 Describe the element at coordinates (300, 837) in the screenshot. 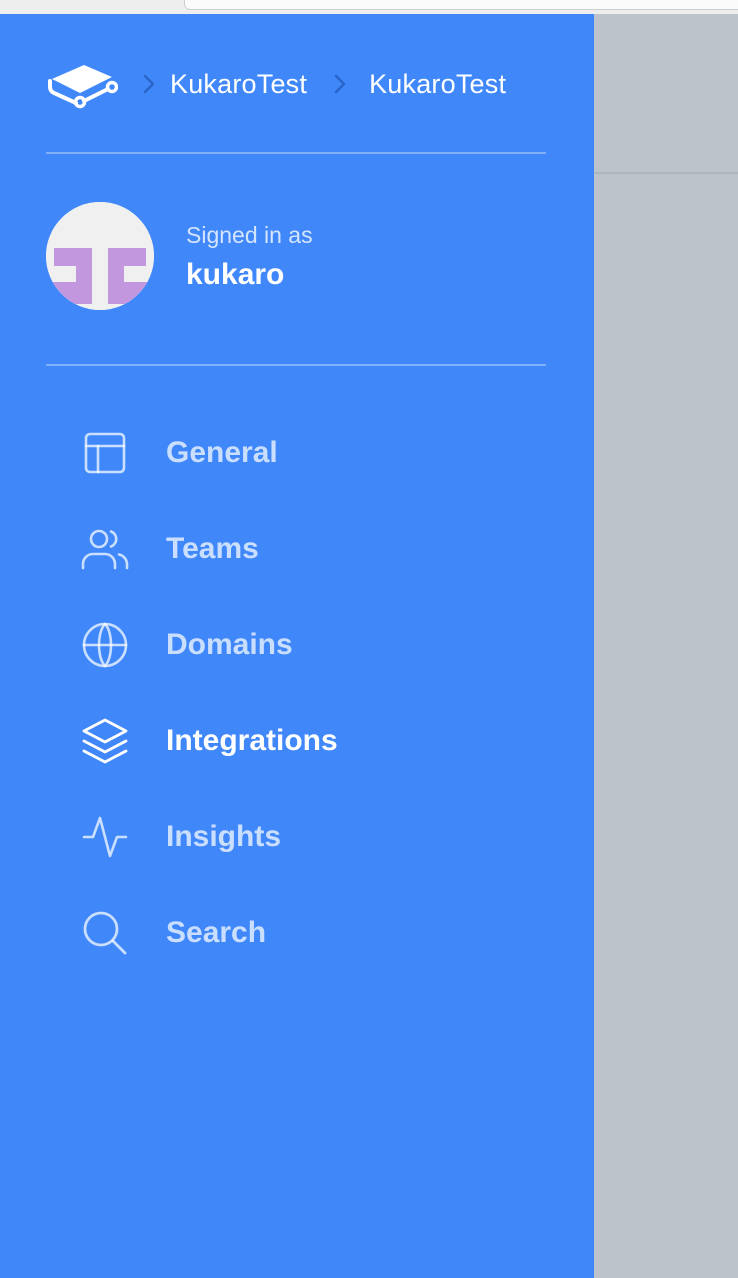

I see `nav-item-insights: Insights` at that location.